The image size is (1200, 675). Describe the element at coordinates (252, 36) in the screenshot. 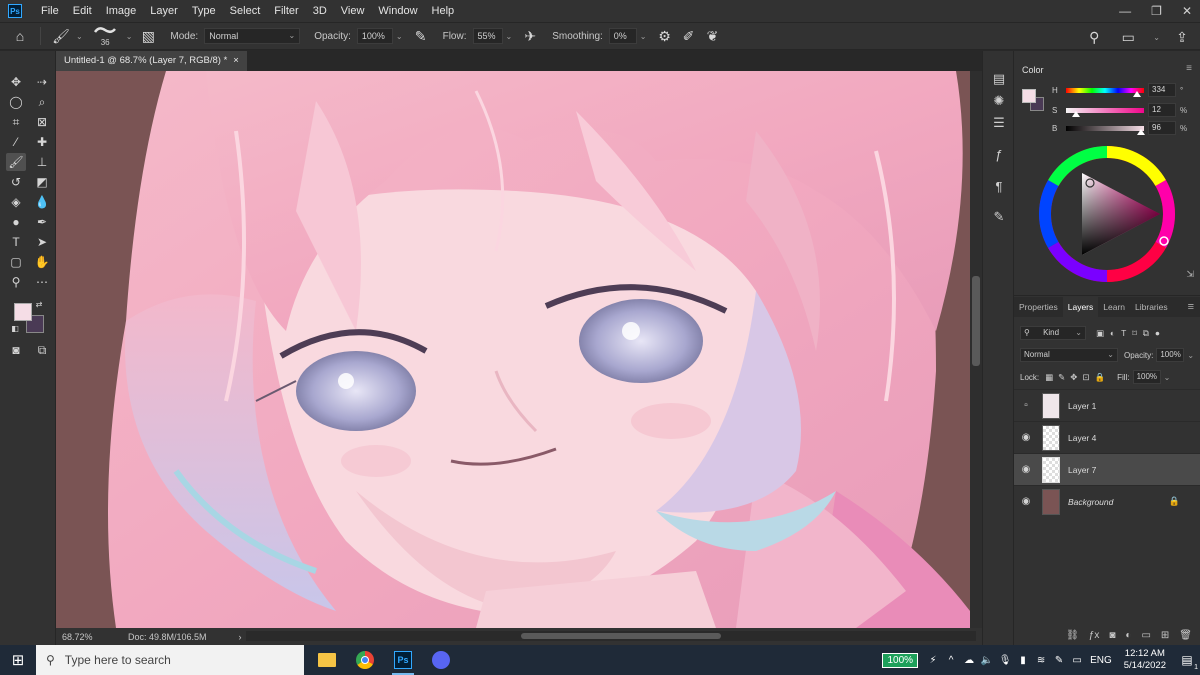

I see `mode-select: Normal ⌄` at that location.